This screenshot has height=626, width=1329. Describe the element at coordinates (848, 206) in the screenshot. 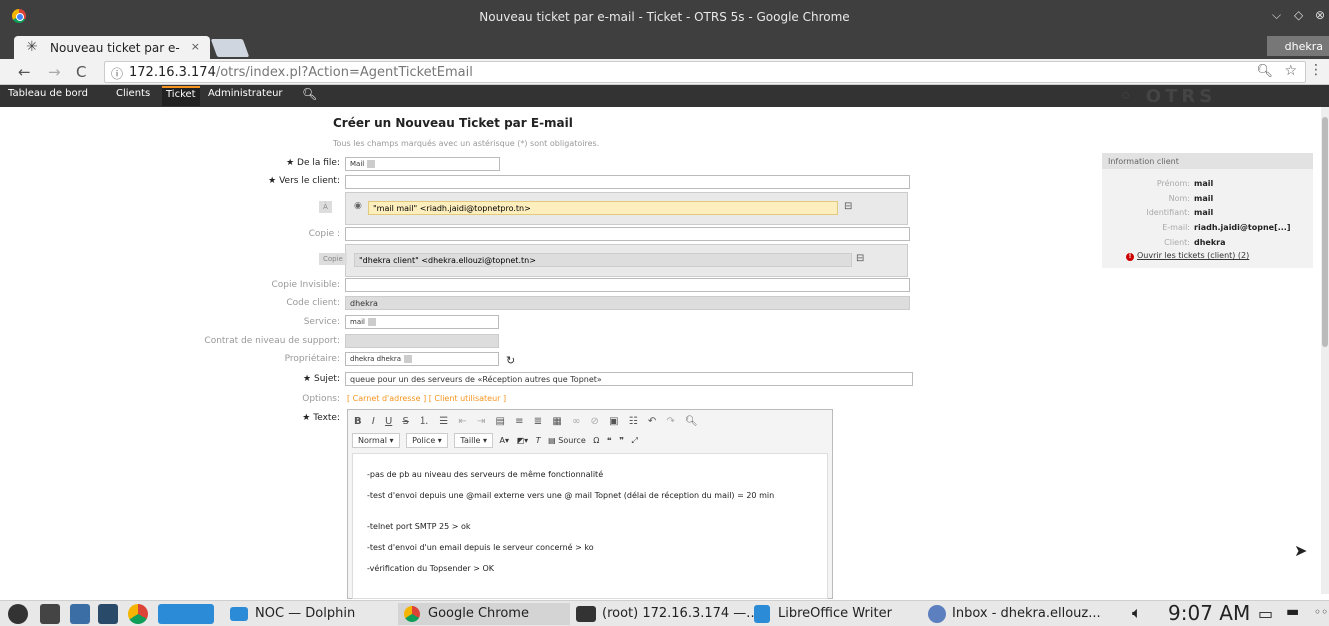

I see `remove-recipient-icon: ⊟` at that location.